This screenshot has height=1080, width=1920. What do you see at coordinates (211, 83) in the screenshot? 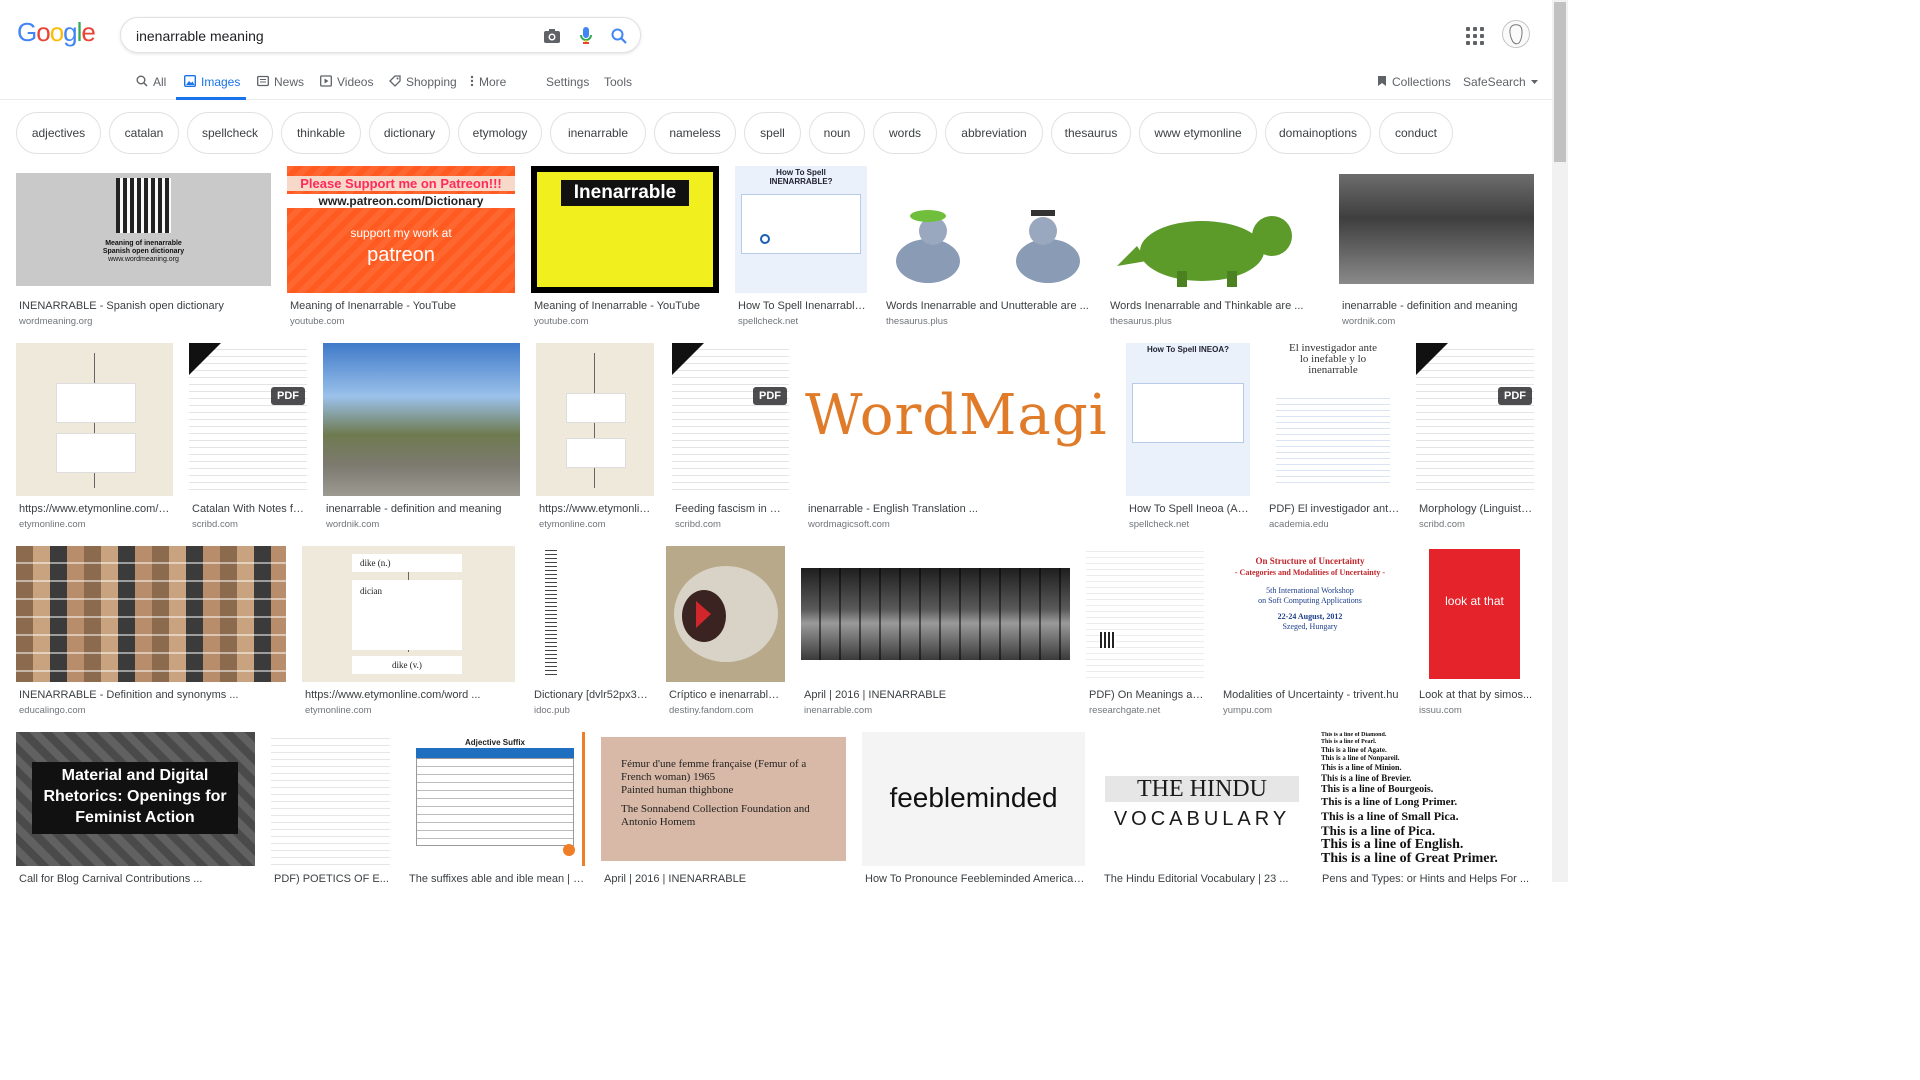
I see `tab-images: Images` at bounding box center [211, 83].